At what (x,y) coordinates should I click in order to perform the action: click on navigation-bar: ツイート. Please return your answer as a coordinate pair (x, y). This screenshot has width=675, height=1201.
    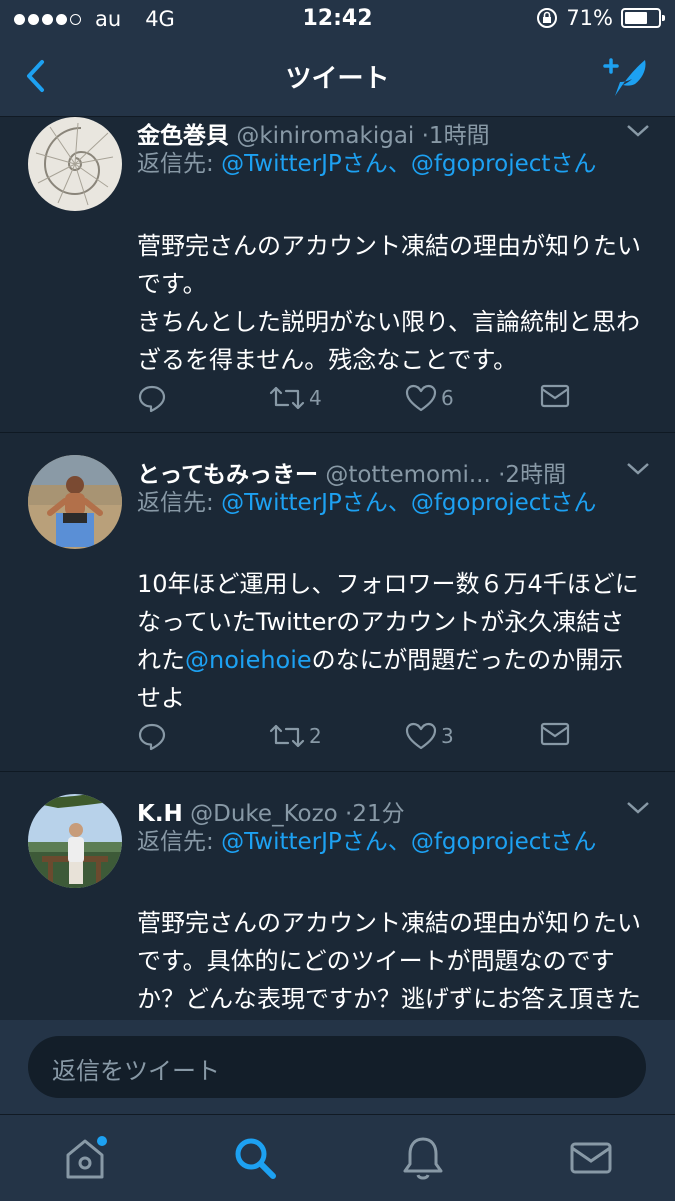
    Looking at the image, I should click on (337, 77).